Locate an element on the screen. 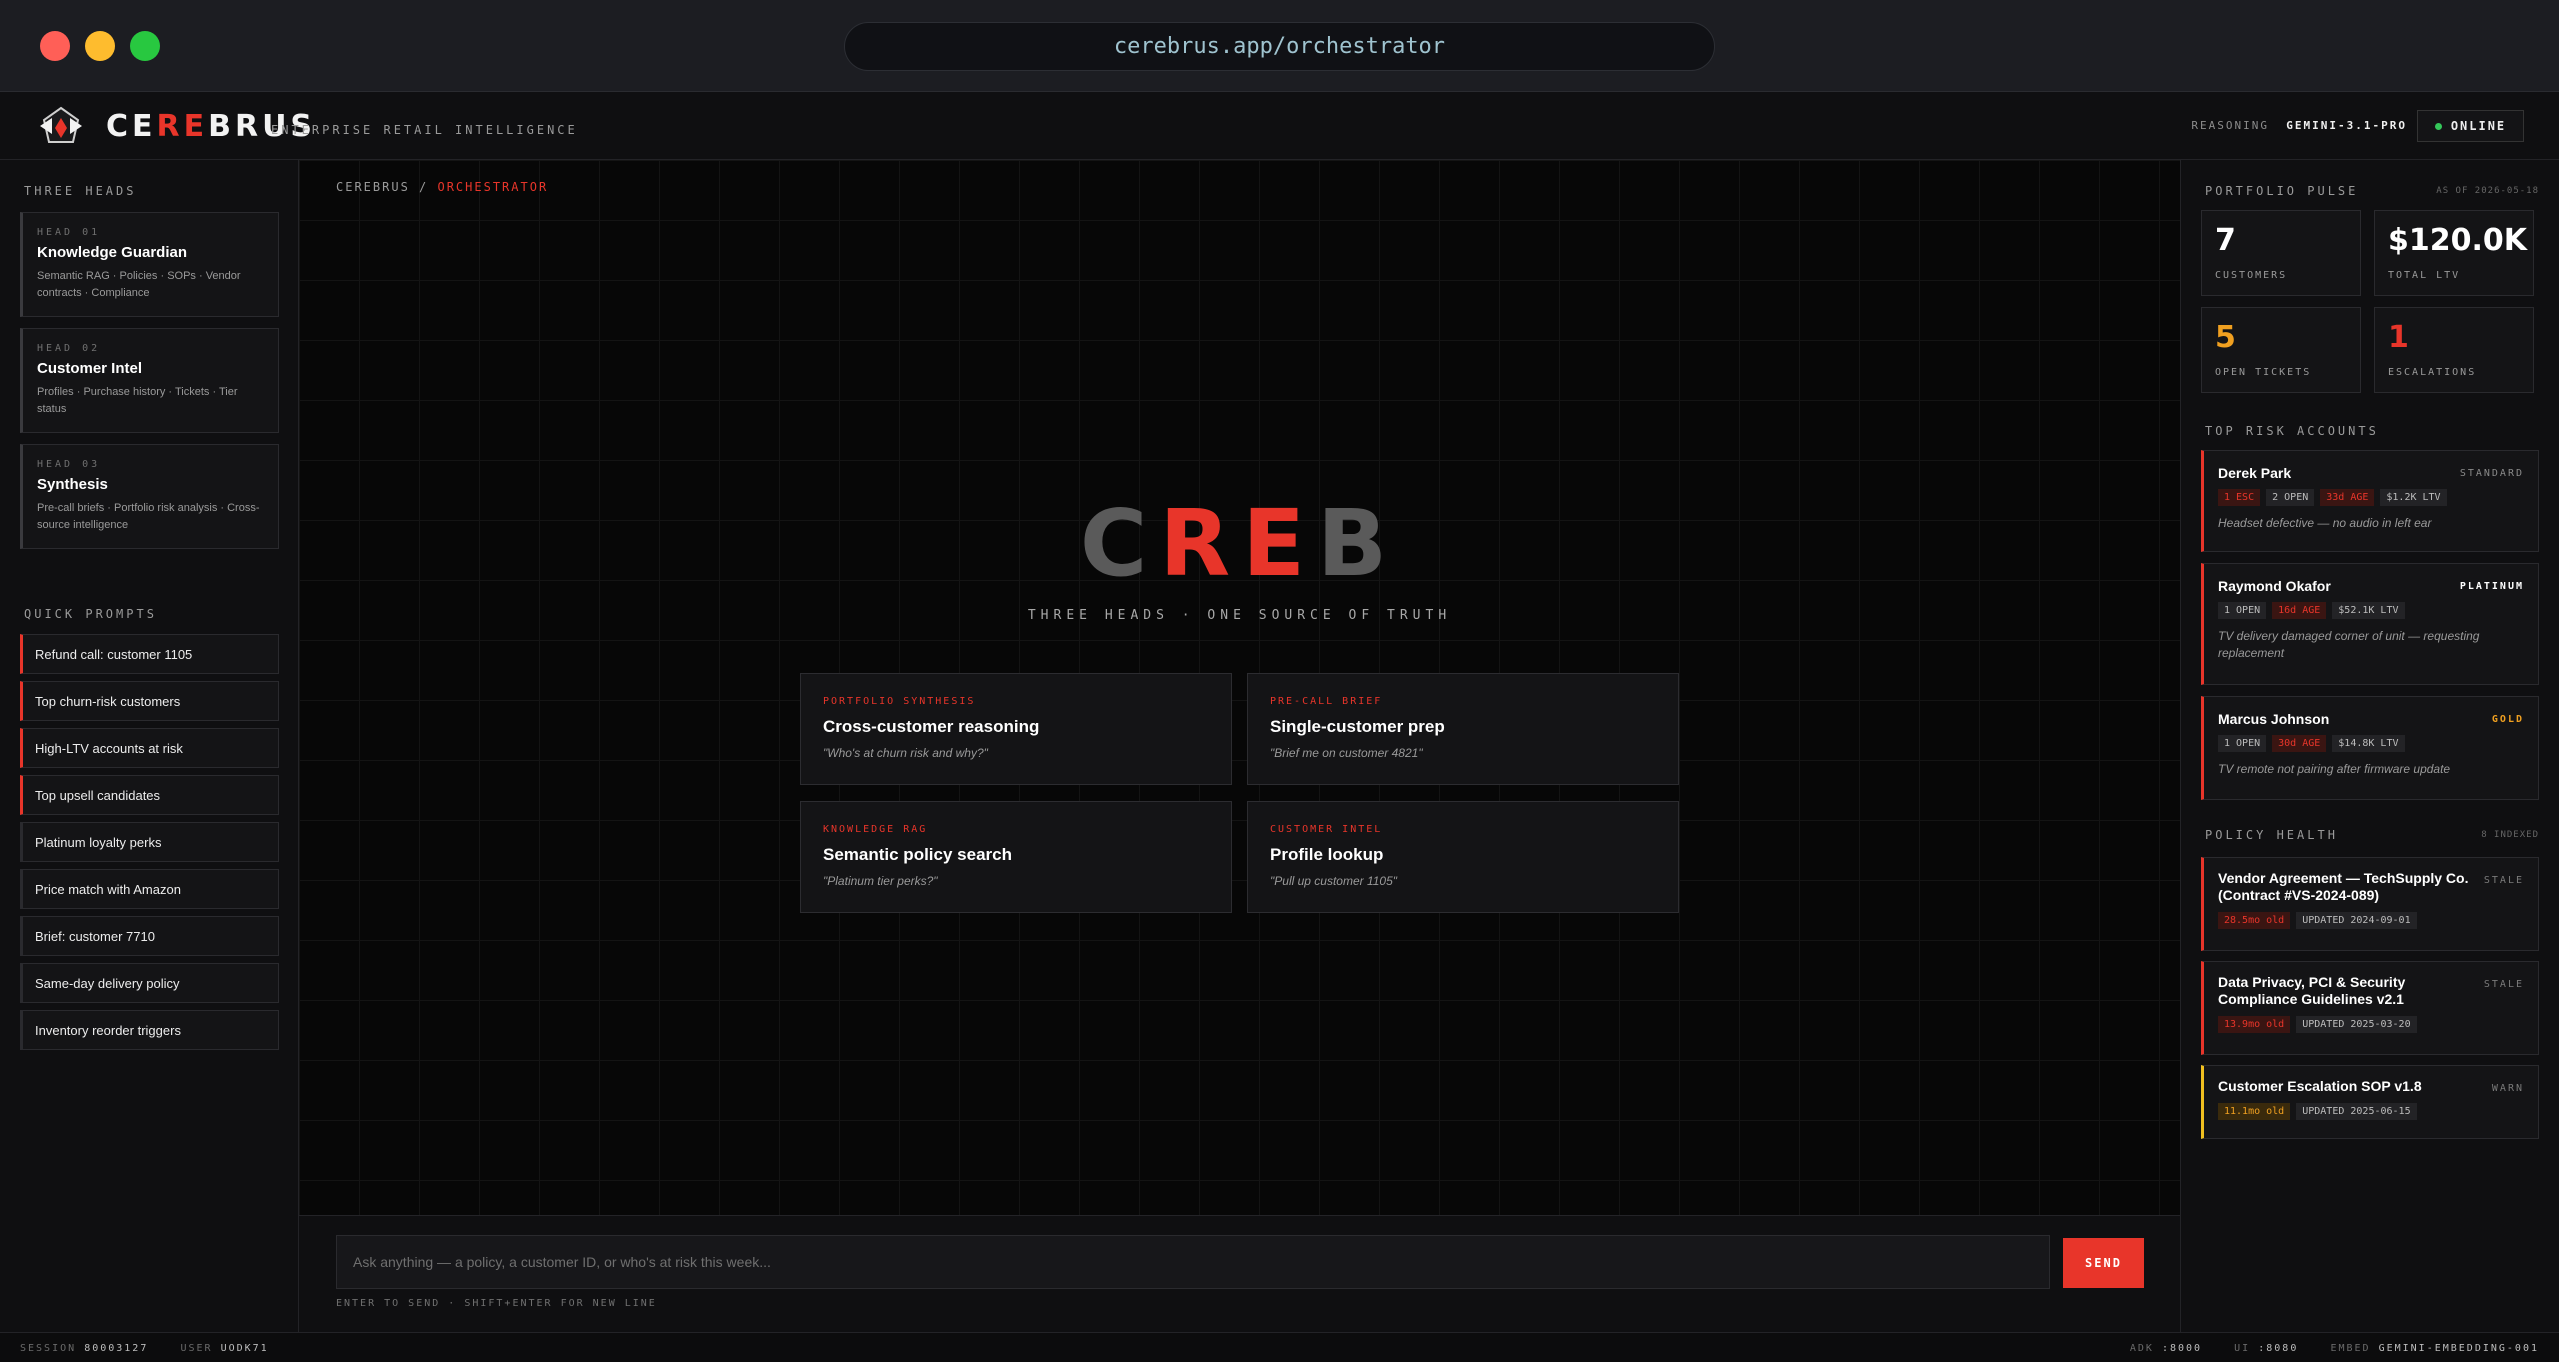 This screenshot has width=2559, height=1362. quick-prompts-title: QUICK PROMPTS is located at coordinates (90, 614).